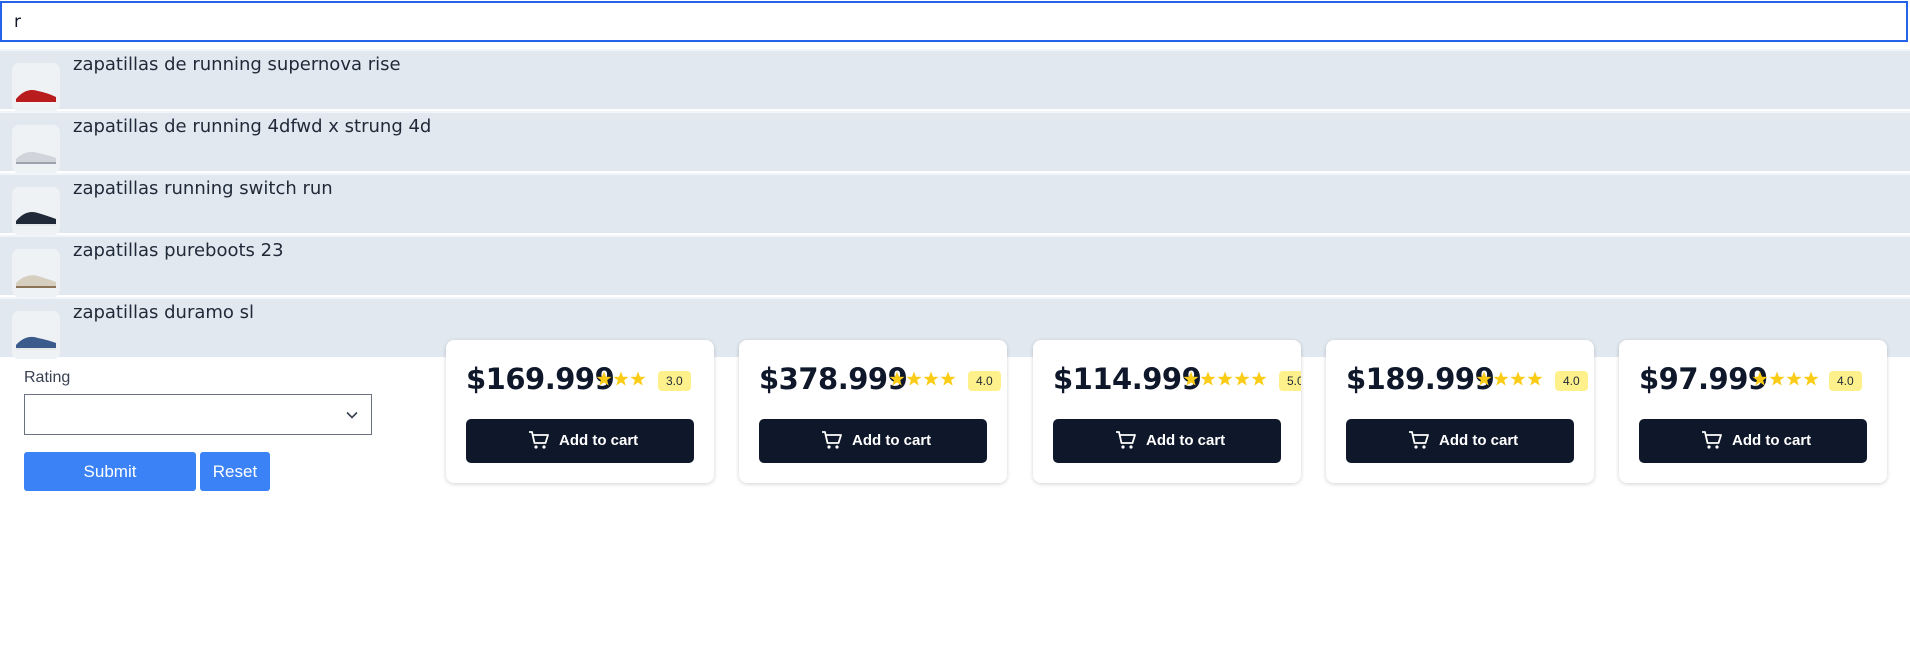 The width and height of the screenshot is (1910, 651). I want to click on rating-badge: 3.0, so click(674, 381).